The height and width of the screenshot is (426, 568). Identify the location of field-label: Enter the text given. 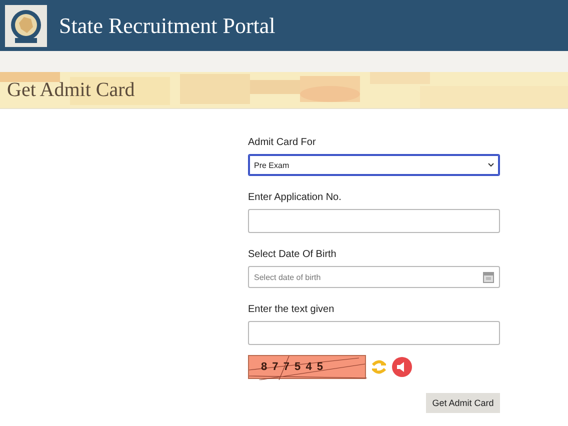
(292, 309).